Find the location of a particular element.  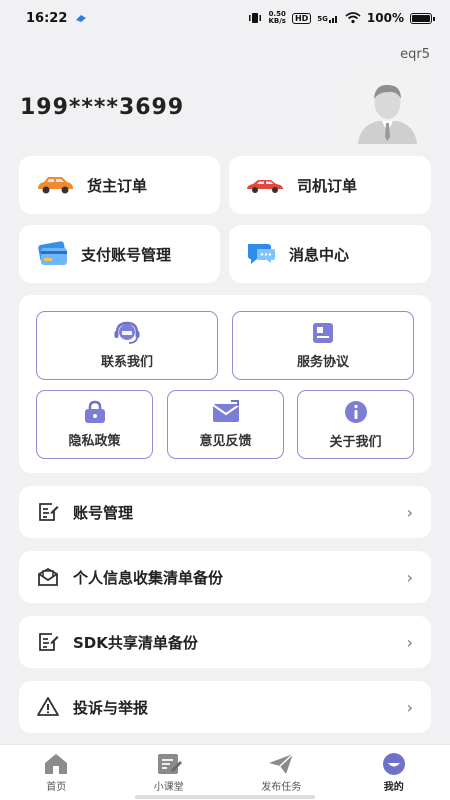

contact-us-button: 联系我们 is located at coordinates (127, 345).